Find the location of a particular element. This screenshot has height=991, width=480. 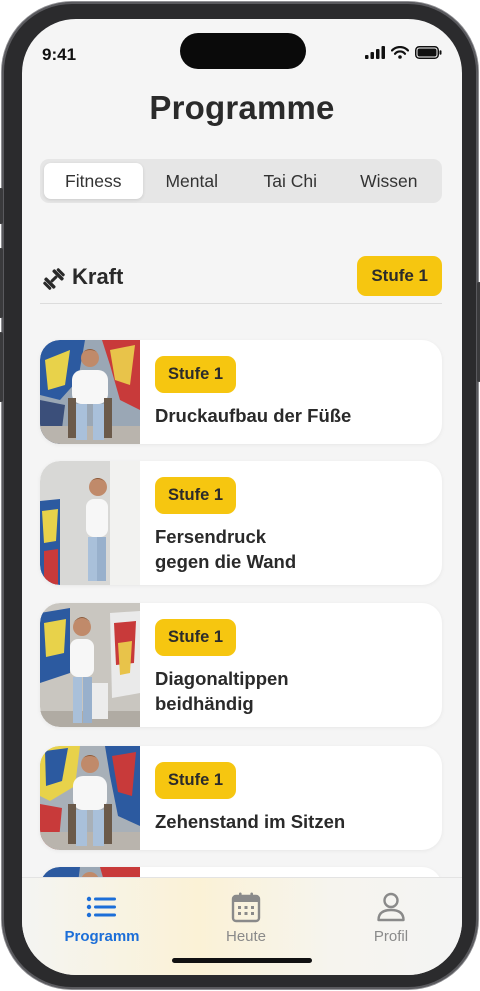

level-filter-button: Stufe 1 is located at coordinates (399, 276).